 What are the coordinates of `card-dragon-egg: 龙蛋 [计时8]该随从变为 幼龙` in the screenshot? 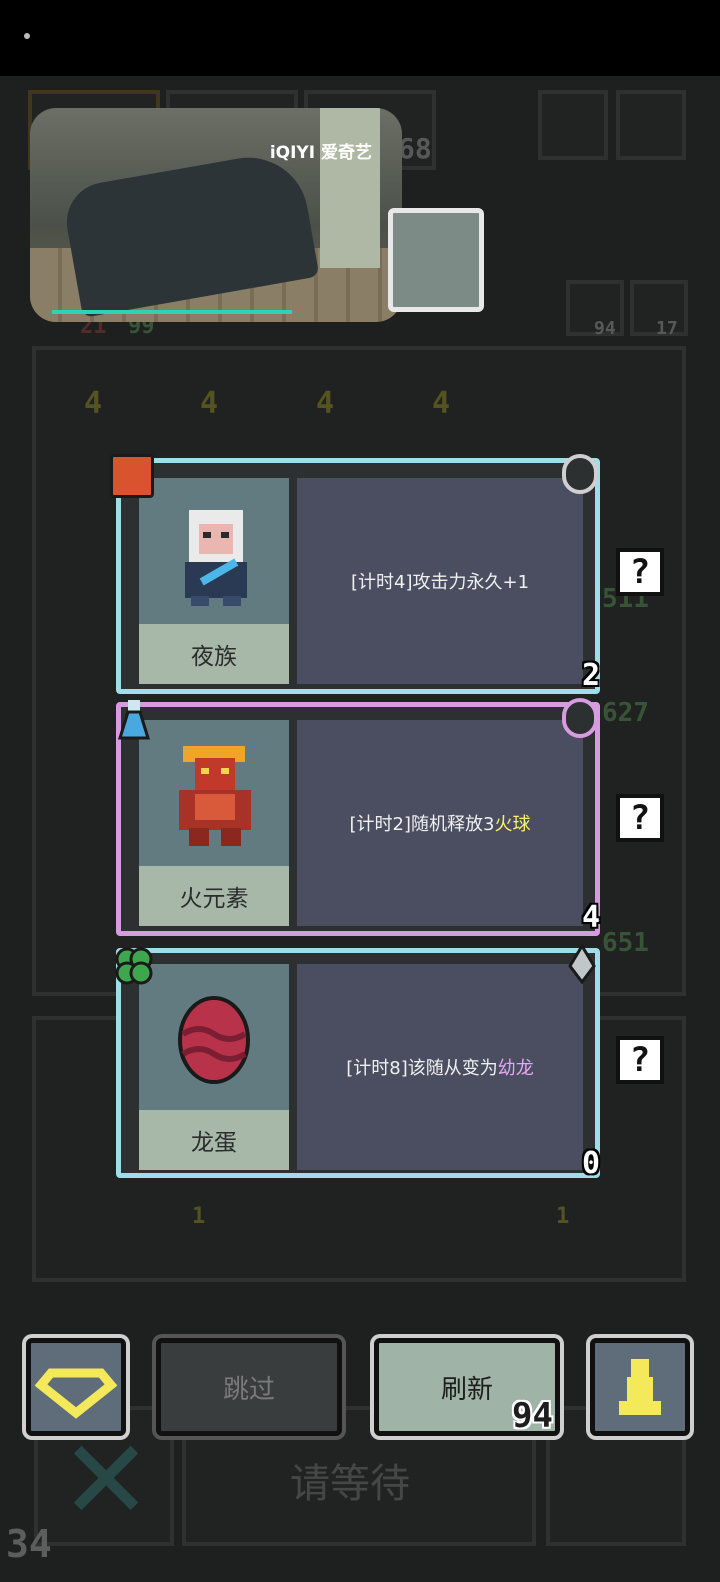 It's located at (358, 1063).